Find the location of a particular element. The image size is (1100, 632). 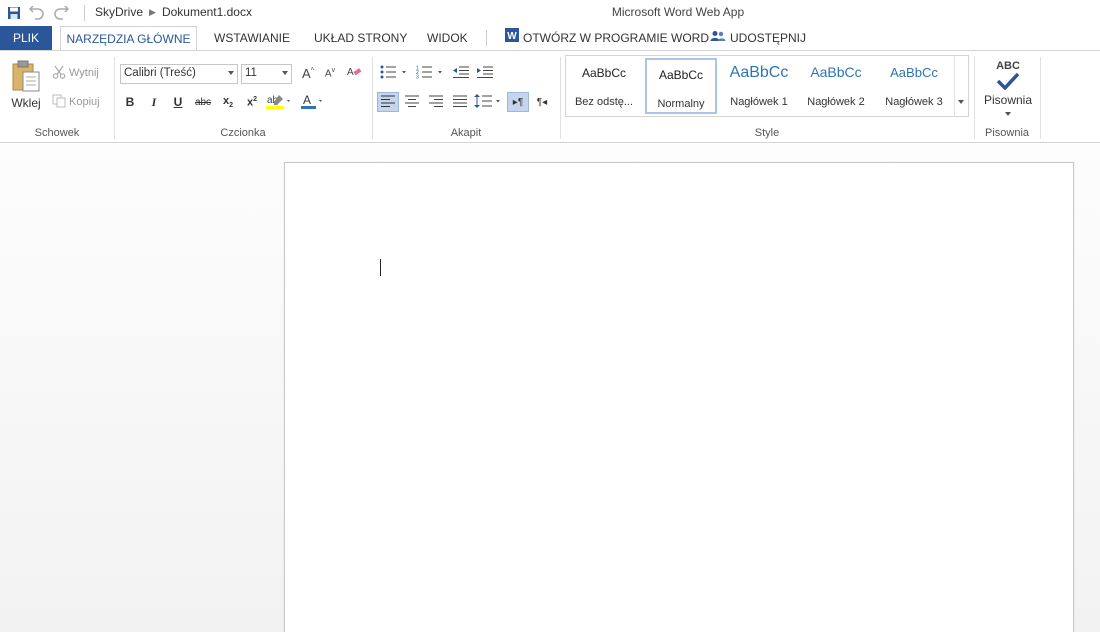

tab-page-layout: UKŁAD STRONY is located at coordinates (360, 38).